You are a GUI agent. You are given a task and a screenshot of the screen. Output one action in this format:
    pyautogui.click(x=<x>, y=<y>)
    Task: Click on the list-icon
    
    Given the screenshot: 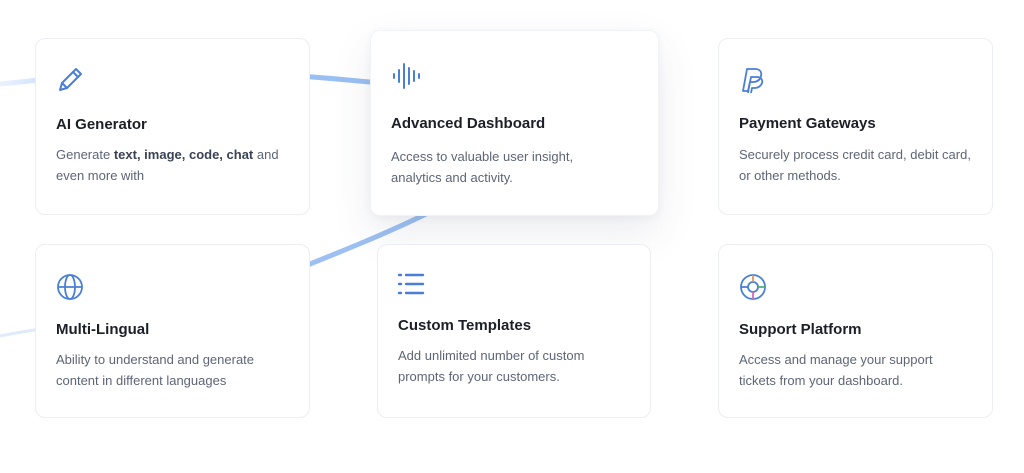 What is the action you would take?
    pyautogui.click(x=411, y=284)
    